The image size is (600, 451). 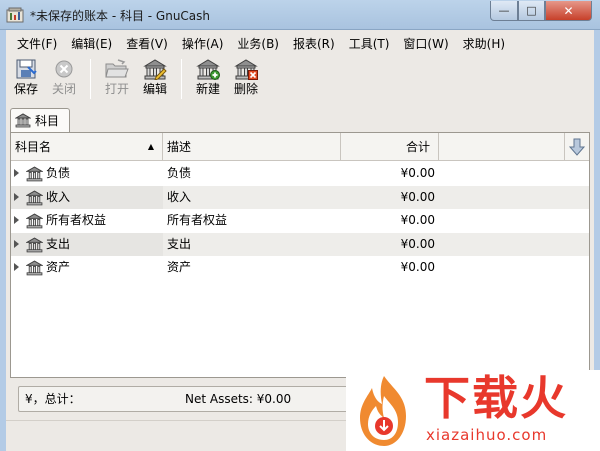 I want to click on tab-label: 科目, so click(x=47, y=121).